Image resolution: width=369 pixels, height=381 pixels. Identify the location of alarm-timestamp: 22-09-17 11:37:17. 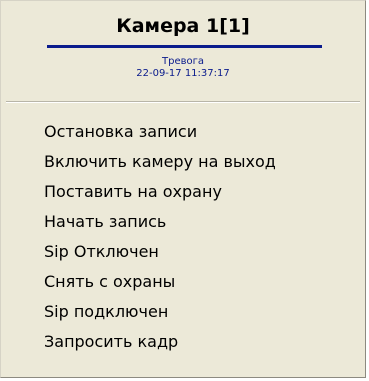
(183, 73).